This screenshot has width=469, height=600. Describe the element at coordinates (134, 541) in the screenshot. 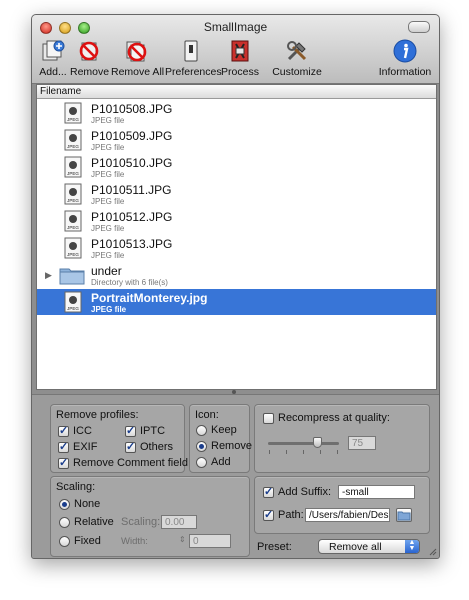

I see `fixed-dimension-popup: Width:` at that location.